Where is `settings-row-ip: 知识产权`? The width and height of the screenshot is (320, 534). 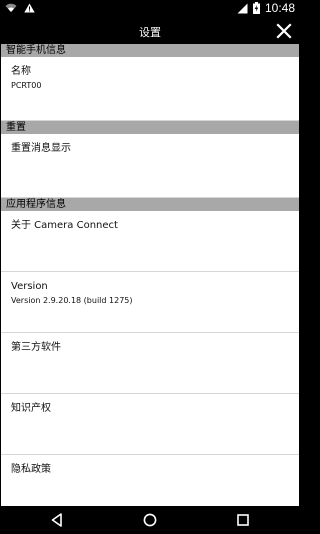
settings-row-ip: 知识产权 is located at coordinates (150, 424).